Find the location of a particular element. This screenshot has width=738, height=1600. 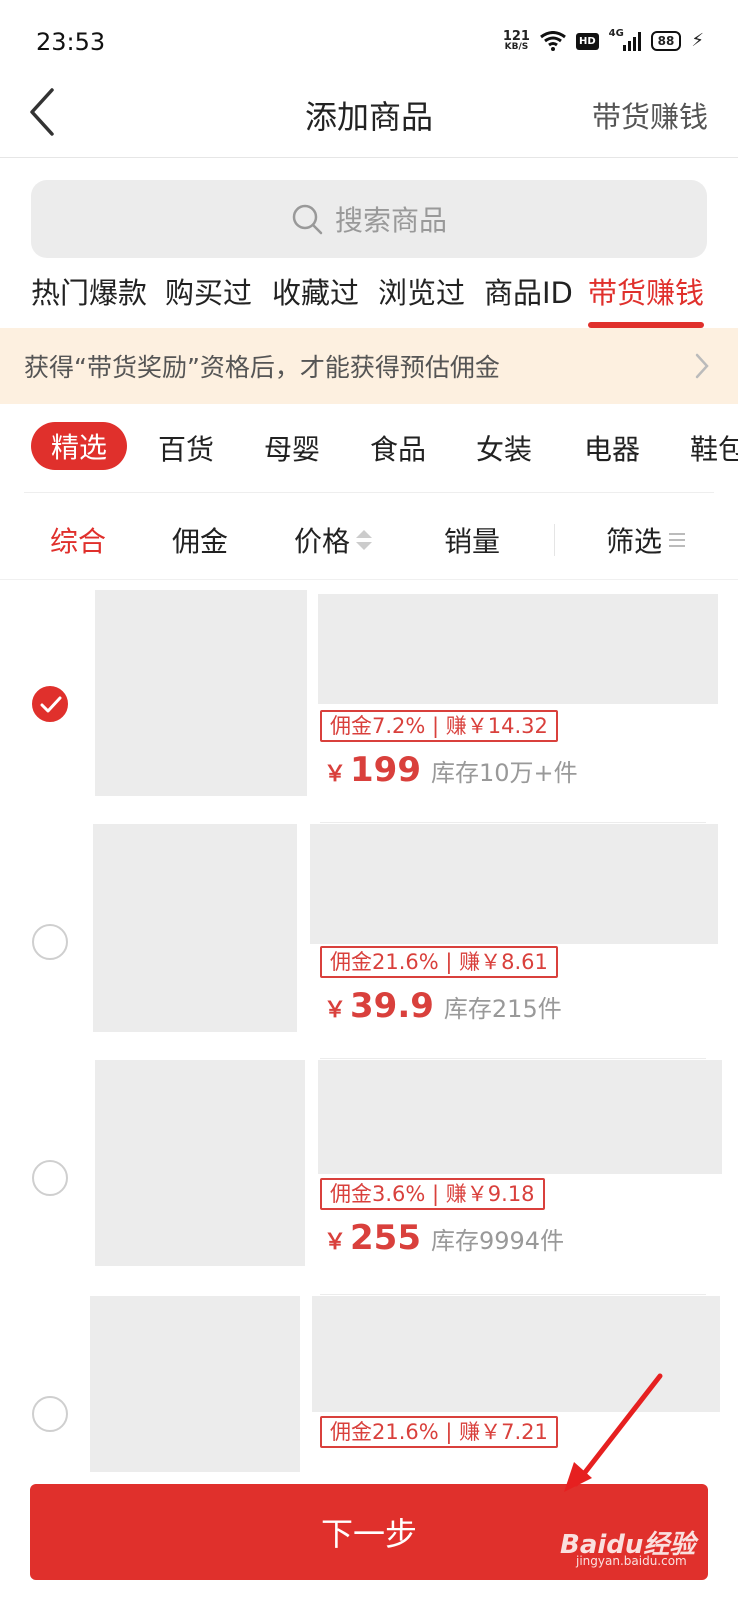

sort-divider is located at coordinates (554, 540).